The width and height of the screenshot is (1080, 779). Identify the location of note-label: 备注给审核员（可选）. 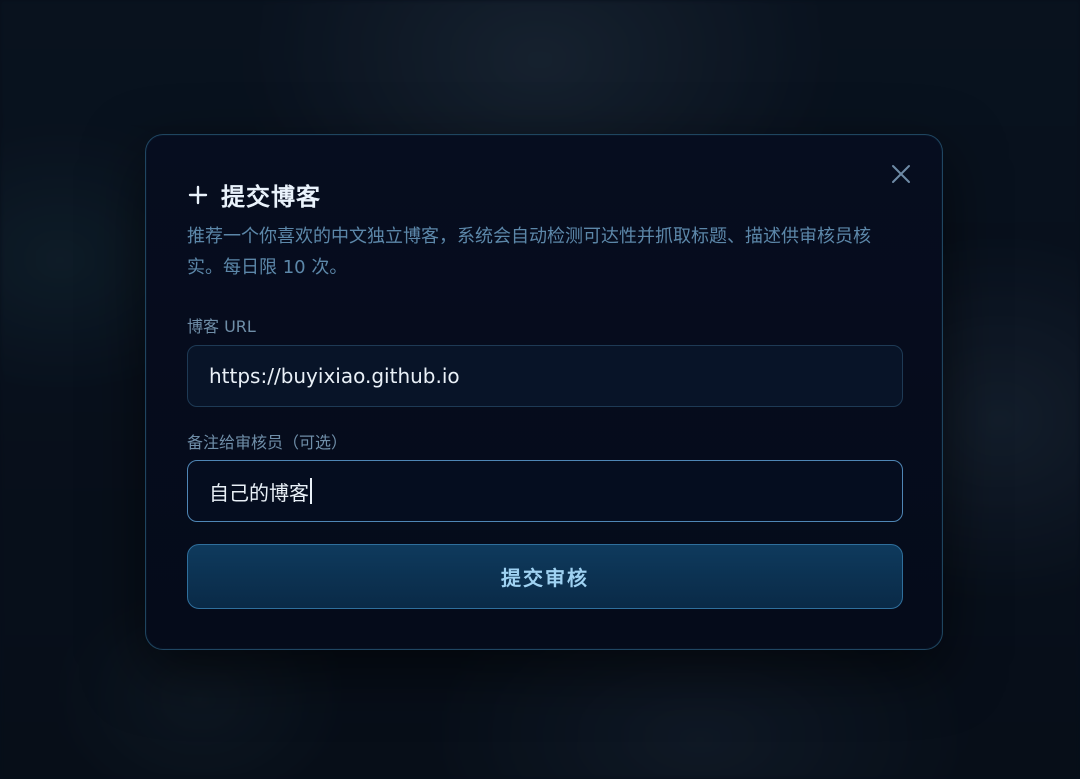
(267, 442).